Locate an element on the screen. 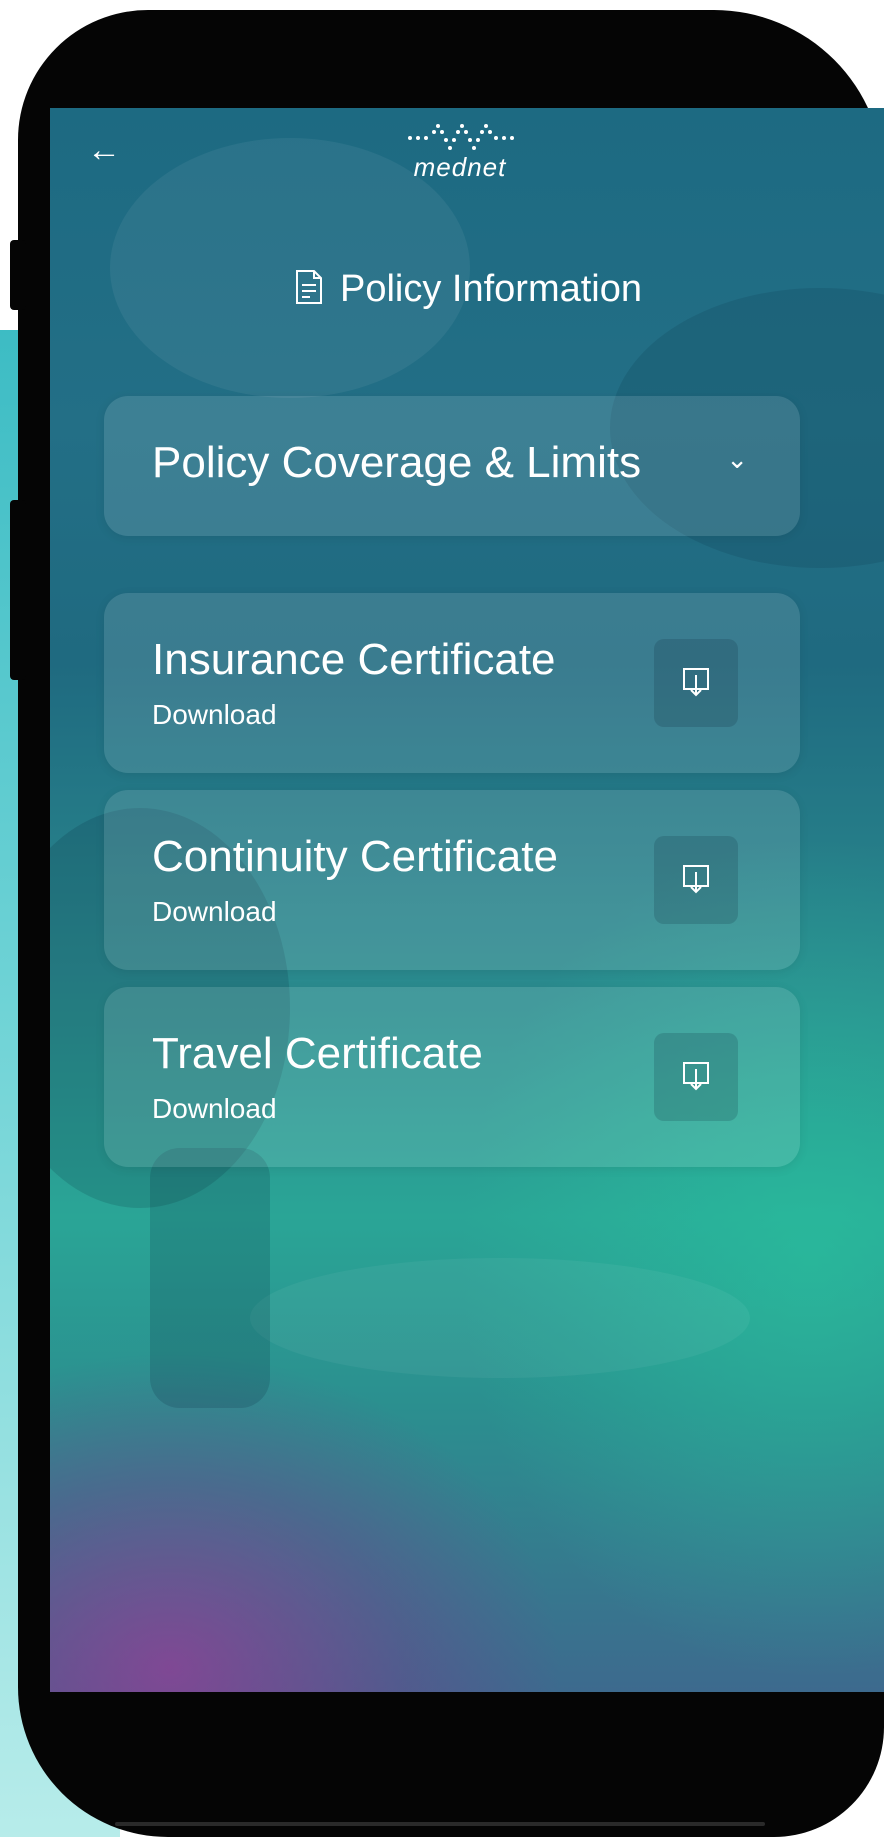  logo-text: mednet is located at coordinates (460, 167).